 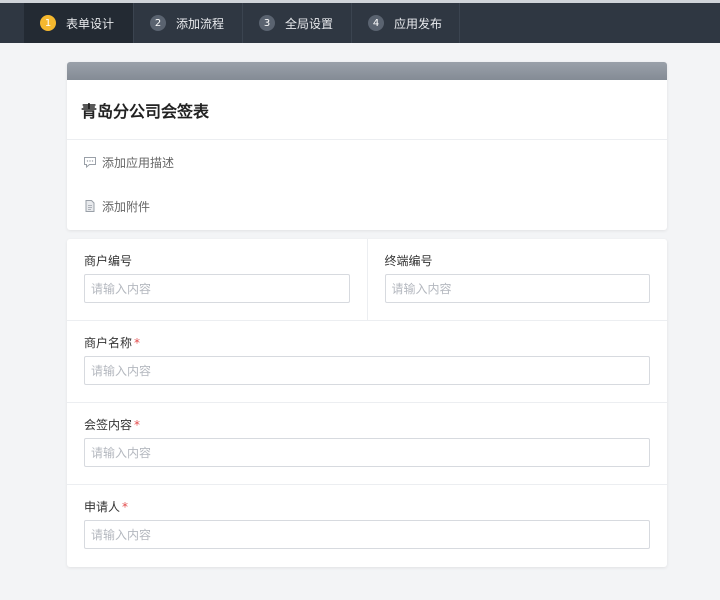 I want to click on nav-spacer, so click(x=12, y=23).